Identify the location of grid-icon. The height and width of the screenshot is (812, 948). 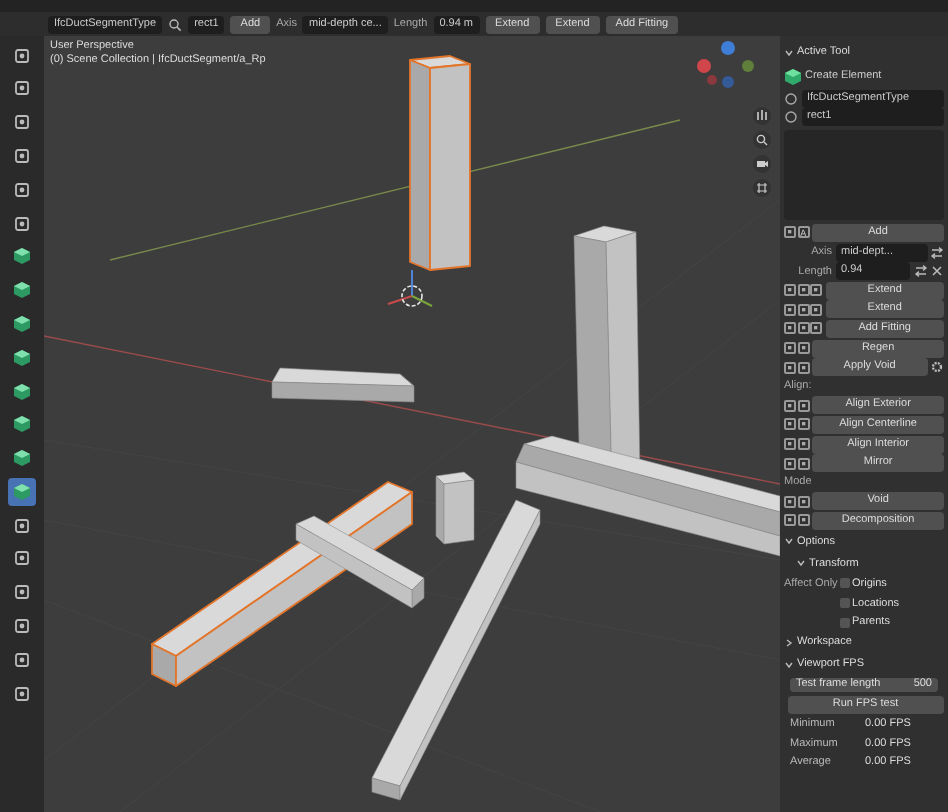
(762, 188).